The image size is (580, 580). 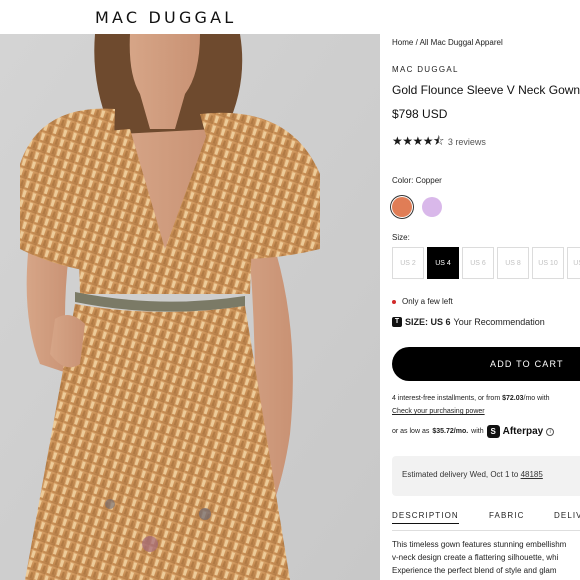 What do you see at coordinates (425, 69) in the screenshot?
I see `product-brand: MAC DUGGAL` at bounding box center [425, 69].